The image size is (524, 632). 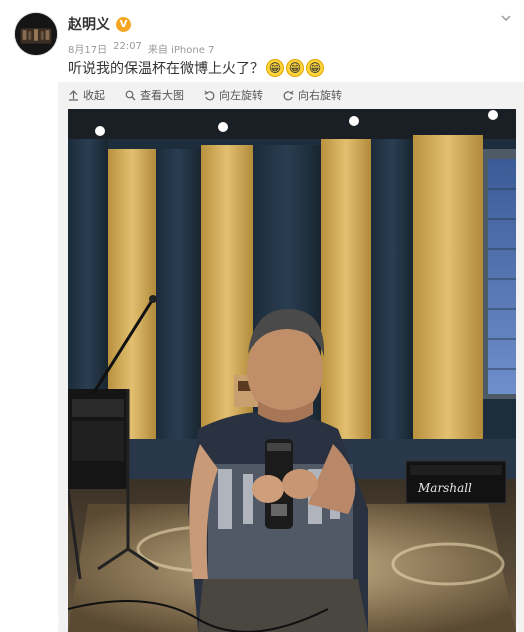 I want to click on post-text-content: 听说我的保温杯在微博上火了？, so click(x=166, y=69).